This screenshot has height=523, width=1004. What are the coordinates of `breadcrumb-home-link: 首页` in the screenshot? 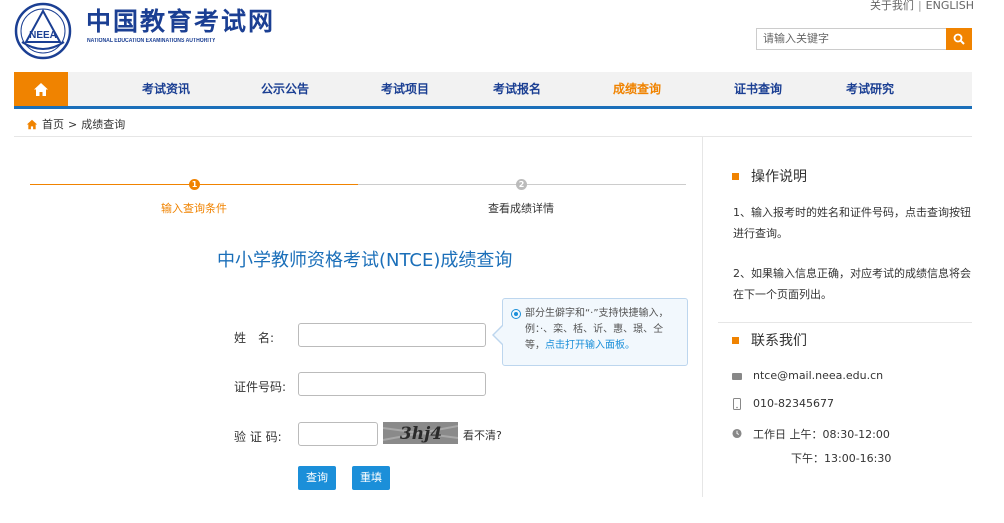 It's located at (53, 124).